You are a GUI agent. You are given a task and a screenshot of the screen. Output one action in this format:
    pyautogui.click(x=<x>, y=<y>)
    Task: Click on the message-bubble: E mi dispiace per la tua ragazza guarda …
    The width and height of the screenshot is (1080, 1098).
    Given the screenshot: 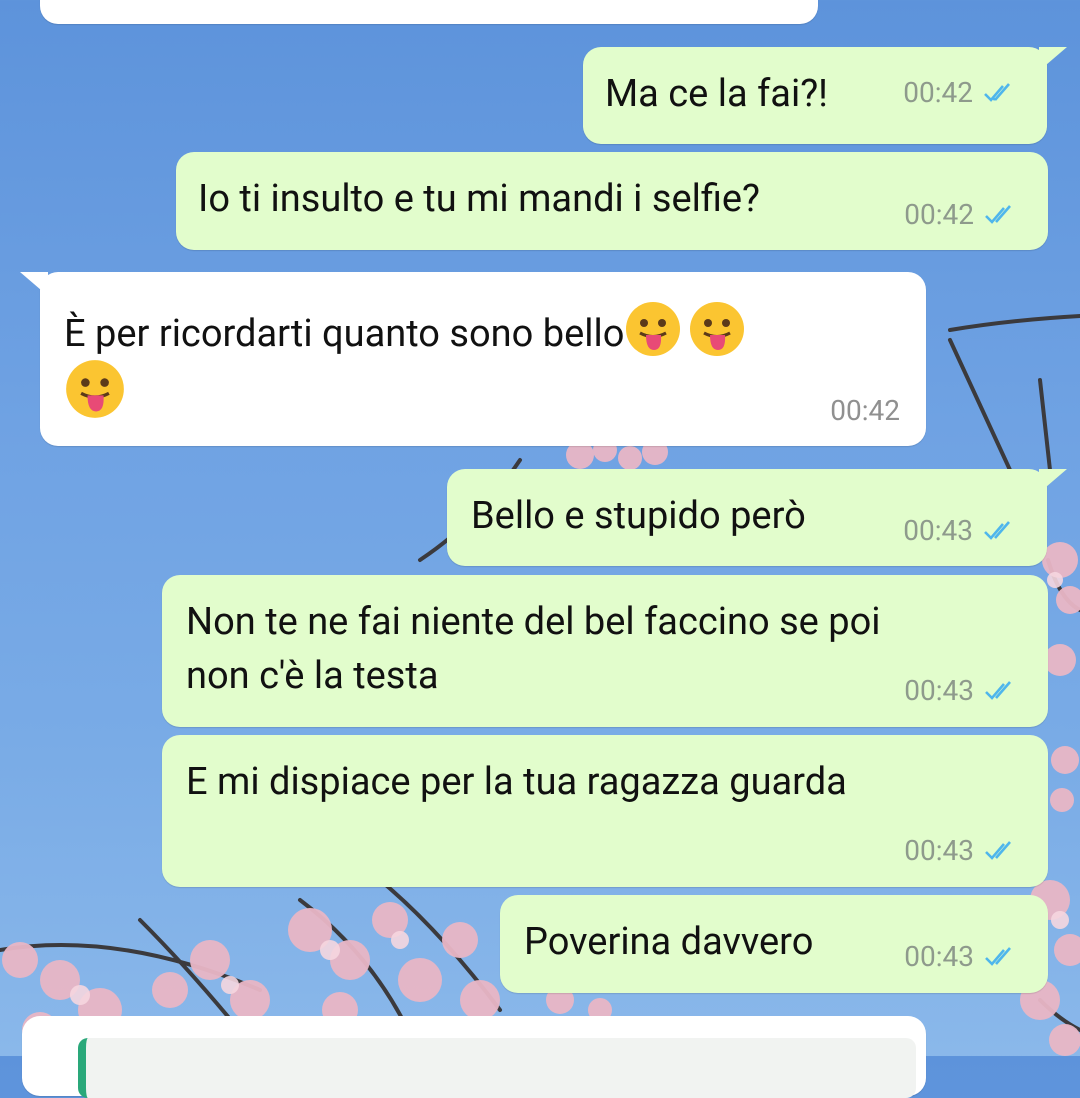 What is the action you would take?
    pyautogui.click(x=605, y=811)
    